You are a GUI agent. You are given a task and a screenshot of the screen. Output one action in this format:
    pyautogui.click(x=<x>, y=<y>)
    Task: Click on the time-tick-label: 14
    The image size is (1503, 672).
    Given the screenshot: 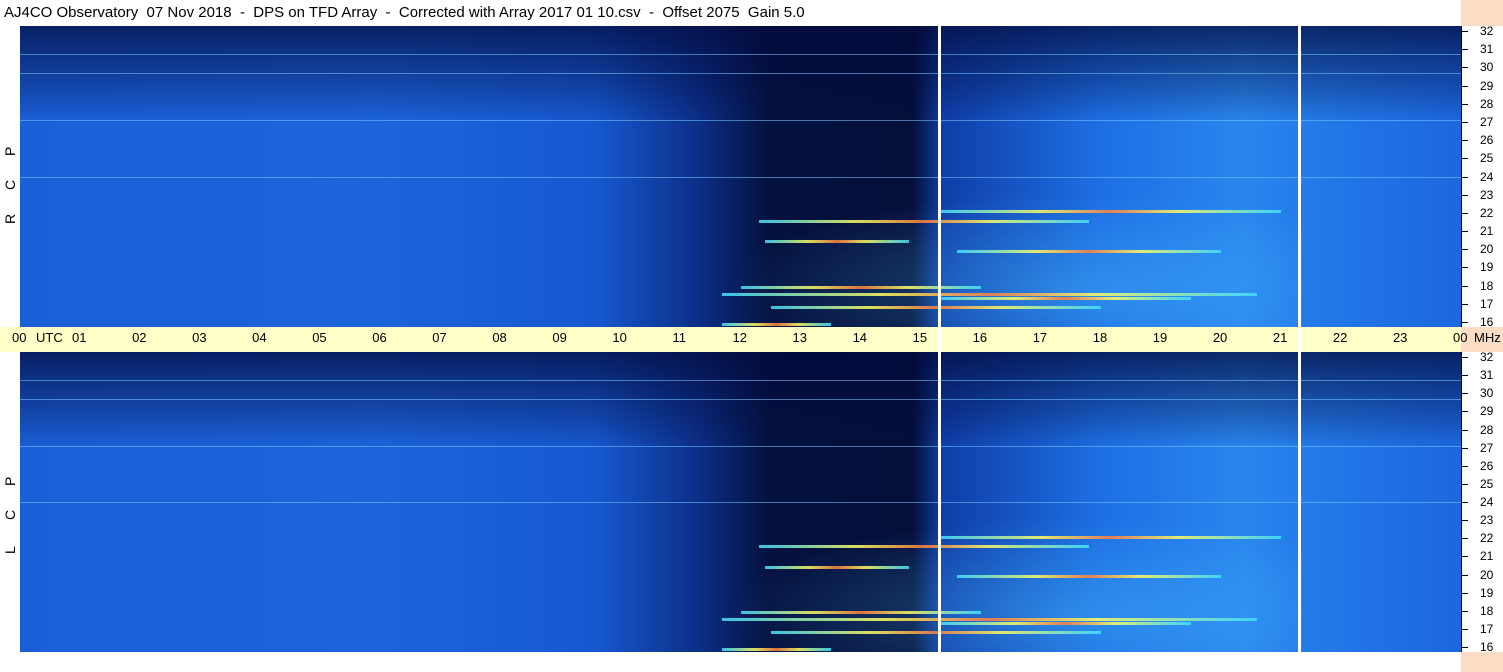 What is the action you would take?
    pyautogui.click(x=860, y=337)
    